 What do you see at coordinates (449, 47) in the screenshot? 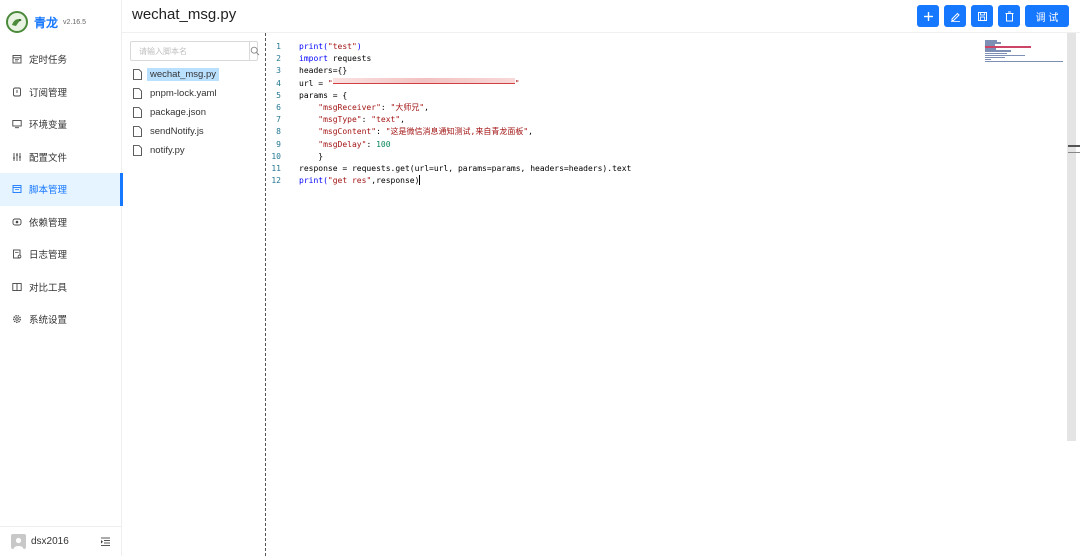
I see `code-line: 1 print("test")` at bounding box center [449, 47].